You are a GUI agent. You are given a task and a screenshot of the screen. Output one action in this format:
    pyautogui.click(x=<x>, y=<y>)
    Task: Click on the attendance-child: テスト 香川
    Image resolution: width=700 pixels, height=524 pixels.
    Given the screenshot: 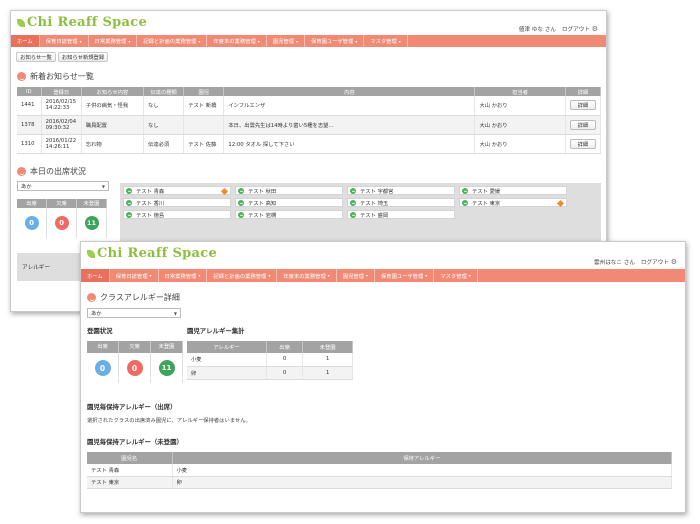 What is the action you would take?
    pyautogui.click(x=177, y=202)
    